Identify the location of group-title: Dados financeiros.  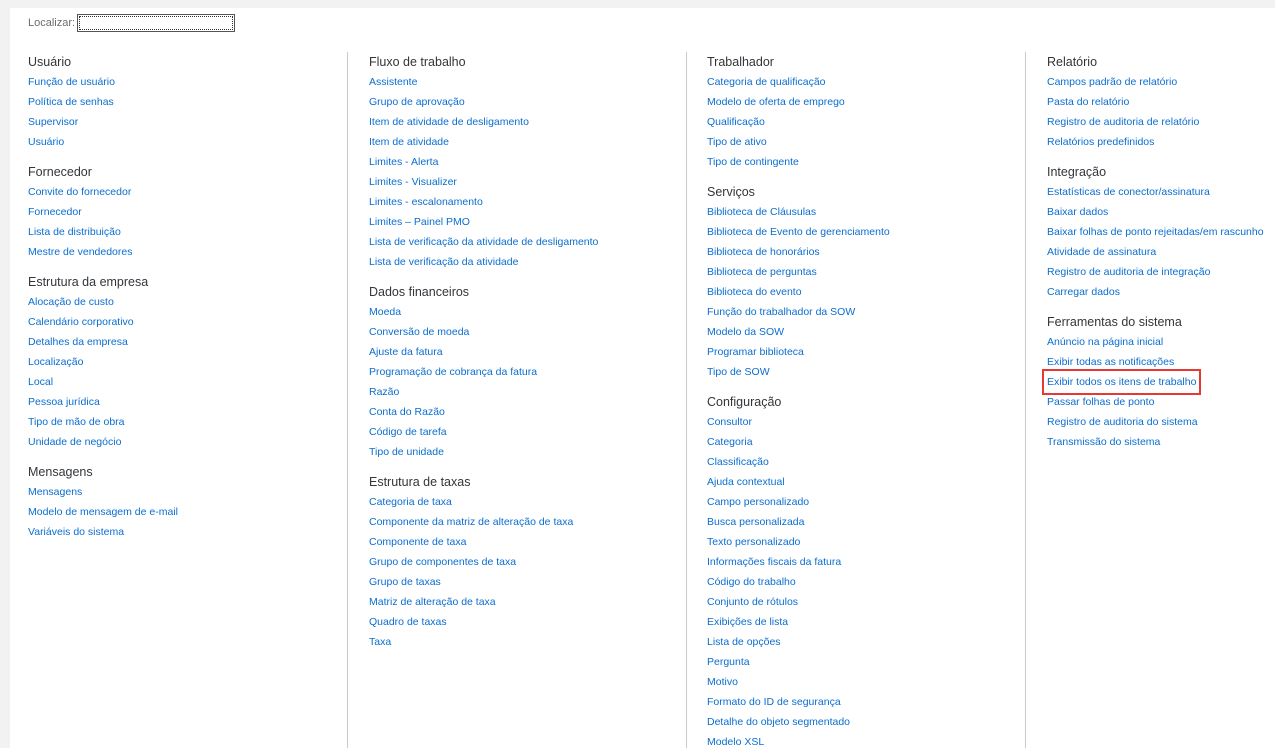
(419, 292).